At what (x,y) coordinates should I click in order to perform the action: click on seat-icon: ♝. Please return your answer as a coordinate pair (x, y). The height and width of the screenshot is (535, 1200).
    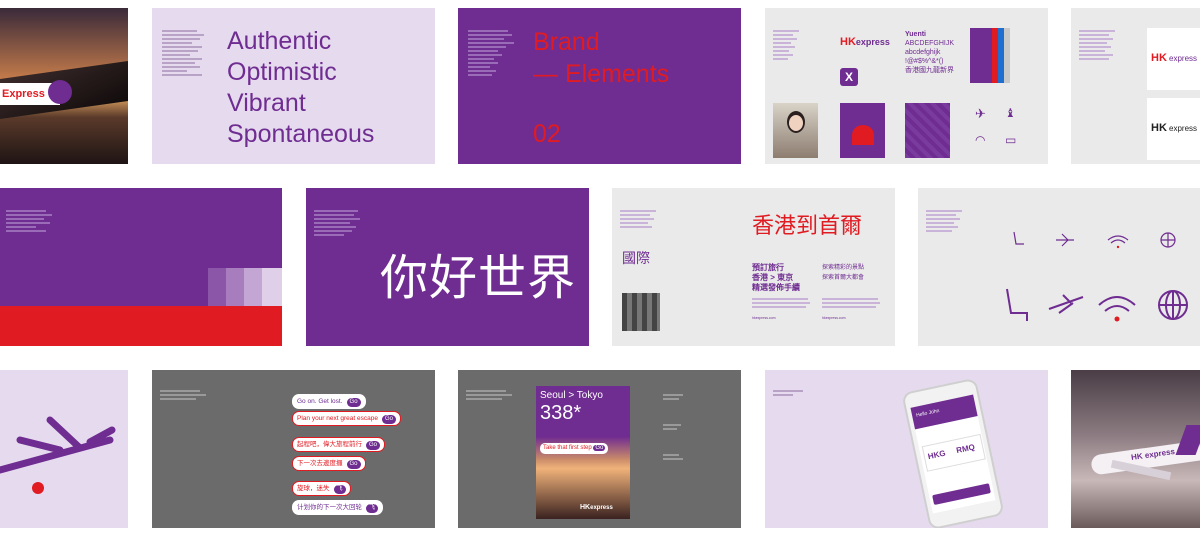
    Looking at the image, I should click on (1010, 113).